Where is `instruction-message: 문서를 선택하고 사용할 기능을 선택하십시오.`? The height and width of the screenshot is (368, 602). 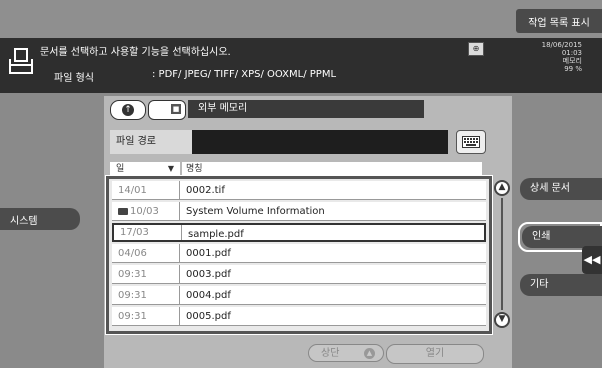 instruction-message: 문서를 선택하고 사용할 기능을 선택하십시오. is located at coordinates (135, 52).